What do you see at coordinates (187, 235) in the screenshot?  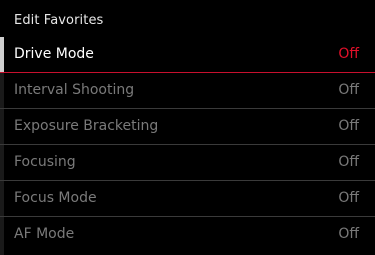 I see `menu-item-af-mode: AF Mode Off` at bounding box center [187, 235].